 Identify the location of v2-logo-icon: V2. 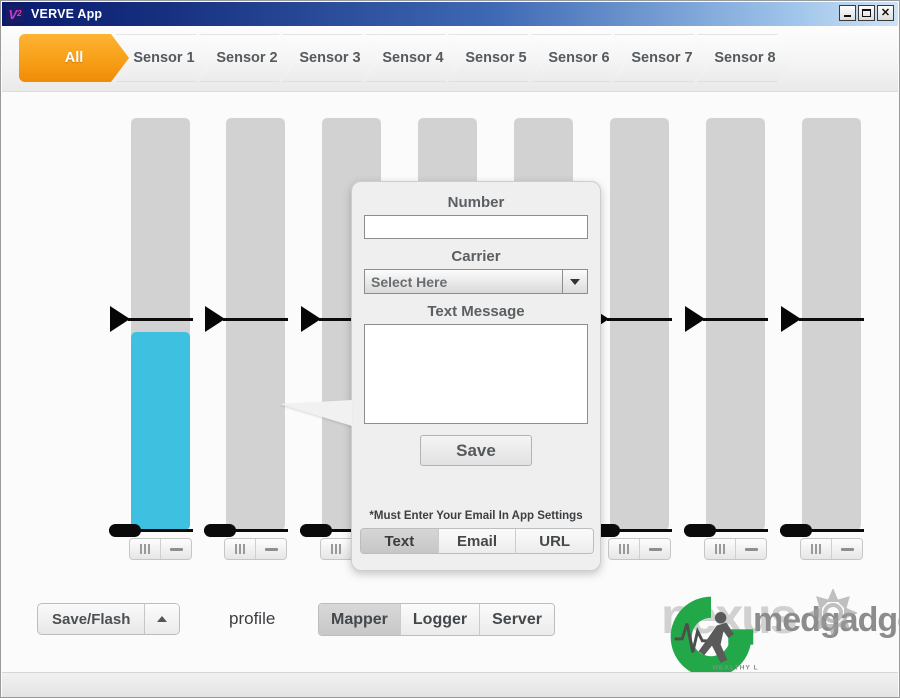
(15, 14).